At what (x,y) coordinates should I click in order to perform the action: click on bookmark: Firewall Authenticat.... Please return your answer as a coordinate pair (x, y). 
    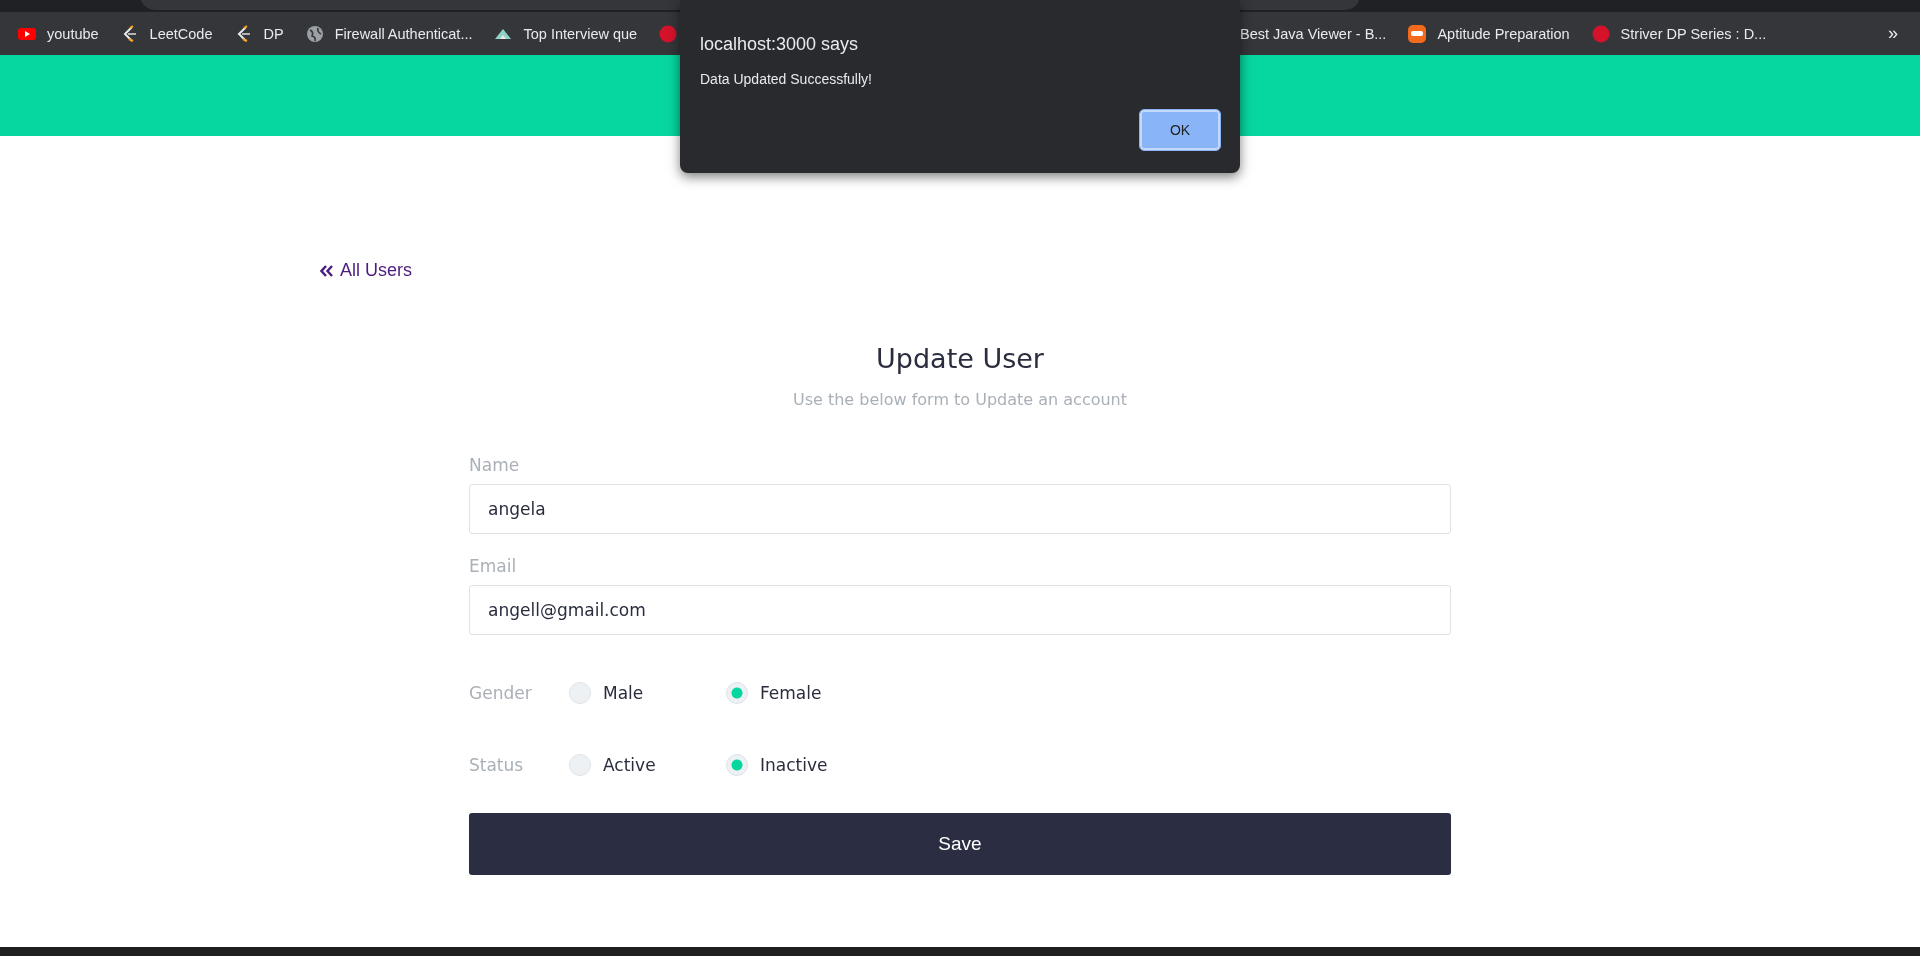
    Looking at the image, I should click on (389, 33).